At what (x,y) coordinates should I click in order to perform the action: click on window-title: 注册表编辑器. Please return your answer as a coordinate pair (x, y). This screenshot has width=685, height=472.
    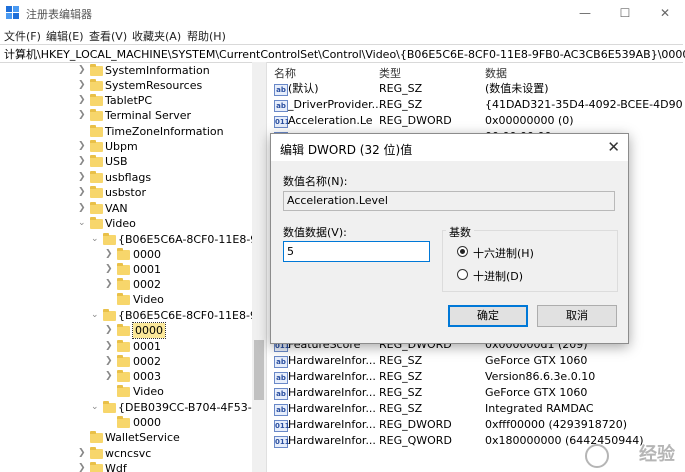
    Looking at the image, I should click on (59, 14).